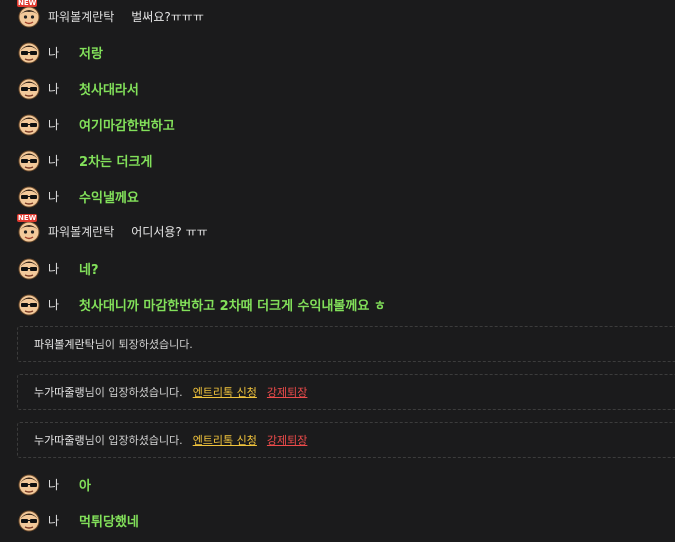  I want to click on notice-user: 파워볼계란탁, so click(64, 344).